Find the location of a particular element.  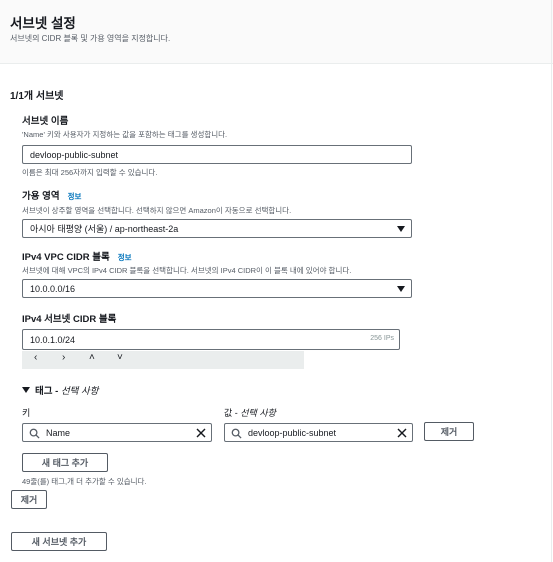

tag-value-label: 값 - is located at coordinates (232, 413).